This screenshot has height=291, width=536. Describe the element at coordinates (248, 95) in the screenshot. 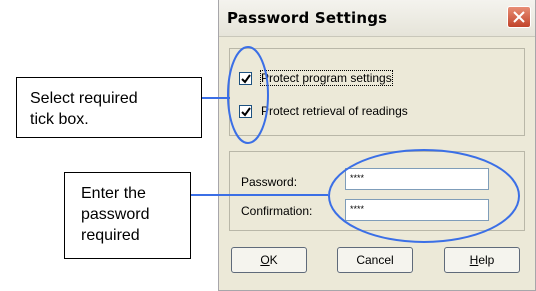

I see `tick-box-highlight-ellipse` at that location.